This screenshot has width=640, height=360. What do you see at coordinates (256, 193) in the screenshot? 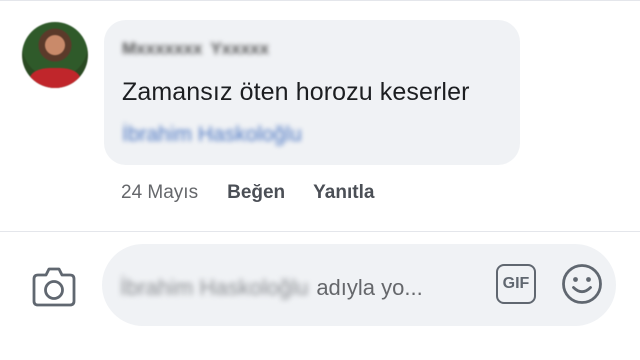
I see `like-button: Beğen` at bounding box center [256, 193].